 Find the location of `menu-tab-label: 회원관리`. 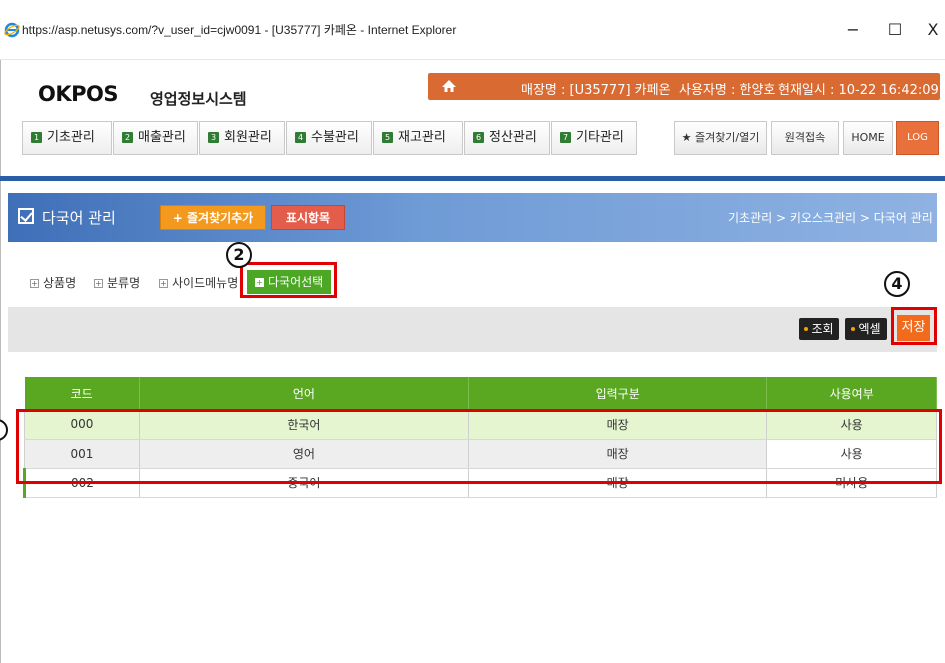

menu-tab-label: 회원관리 is located at coordinates (248, 137).